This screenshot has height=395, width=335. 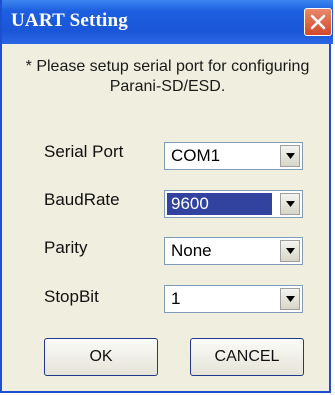 I want to click on serial-port-dropdown-button, so click(x=290, y=156).